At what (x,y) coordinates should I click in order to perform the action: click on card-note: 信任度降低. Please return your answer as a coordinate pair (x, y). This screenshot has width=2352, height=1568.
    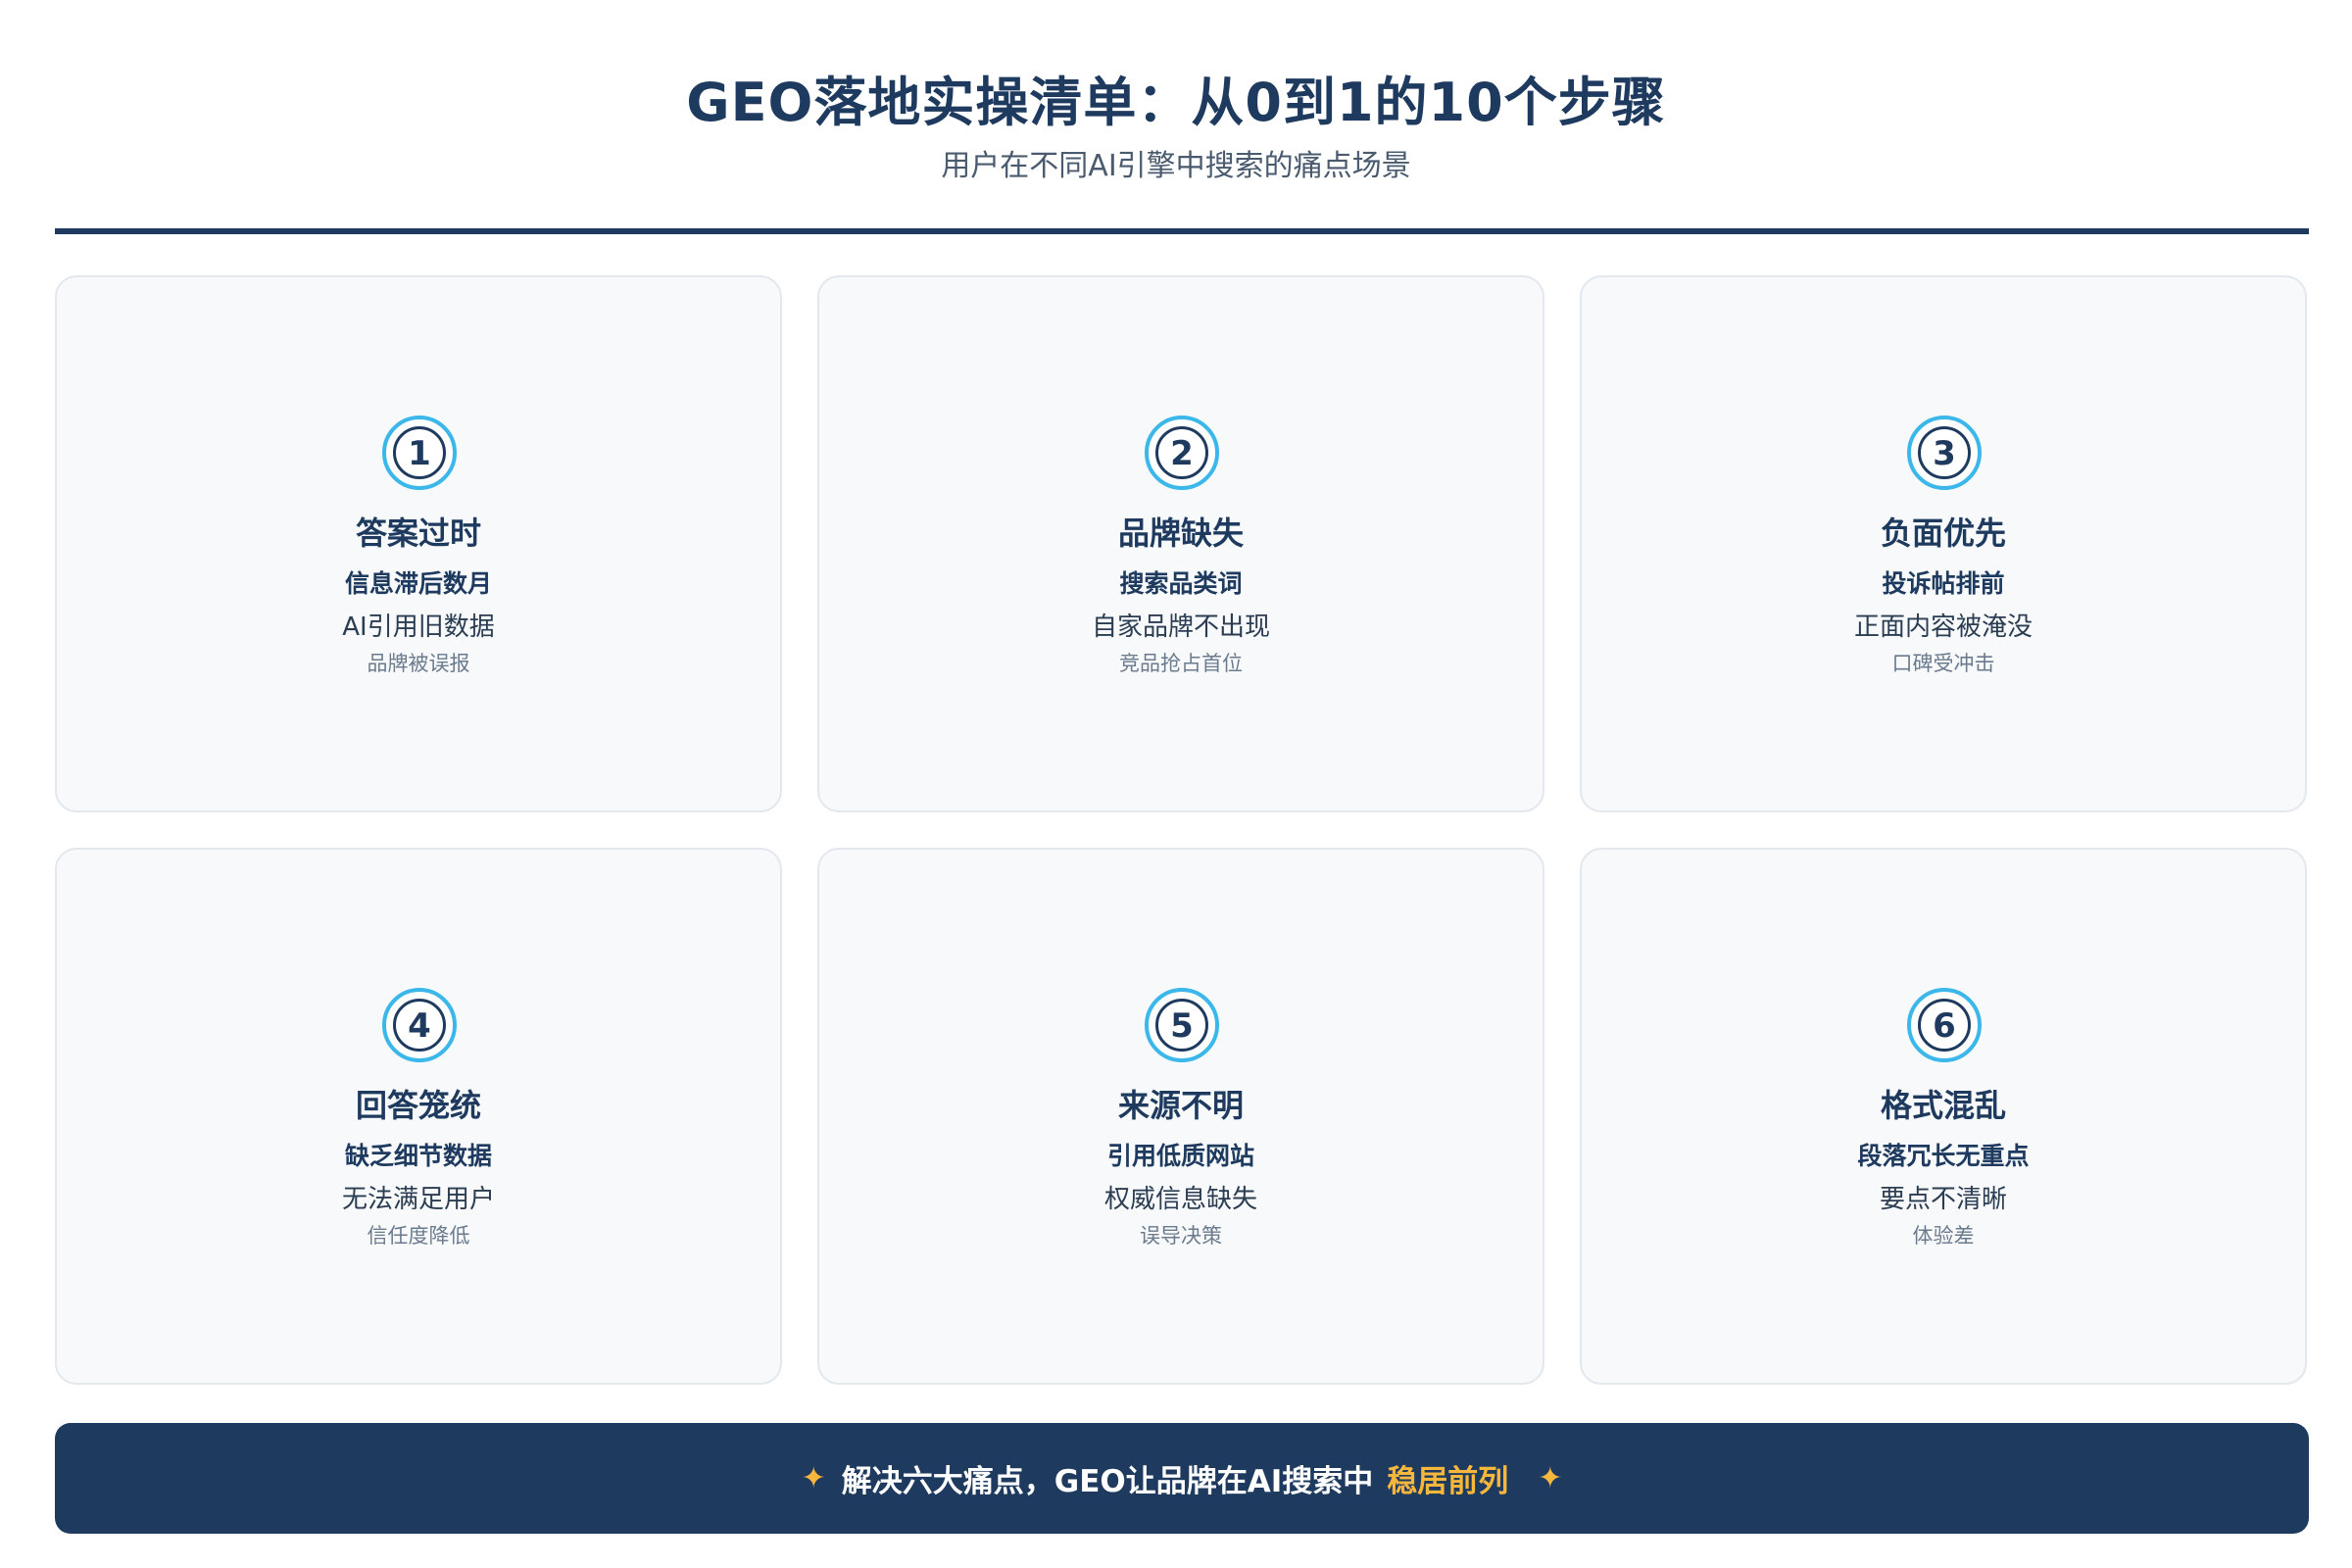
    Looking at the image, I should click on (418, 1236).